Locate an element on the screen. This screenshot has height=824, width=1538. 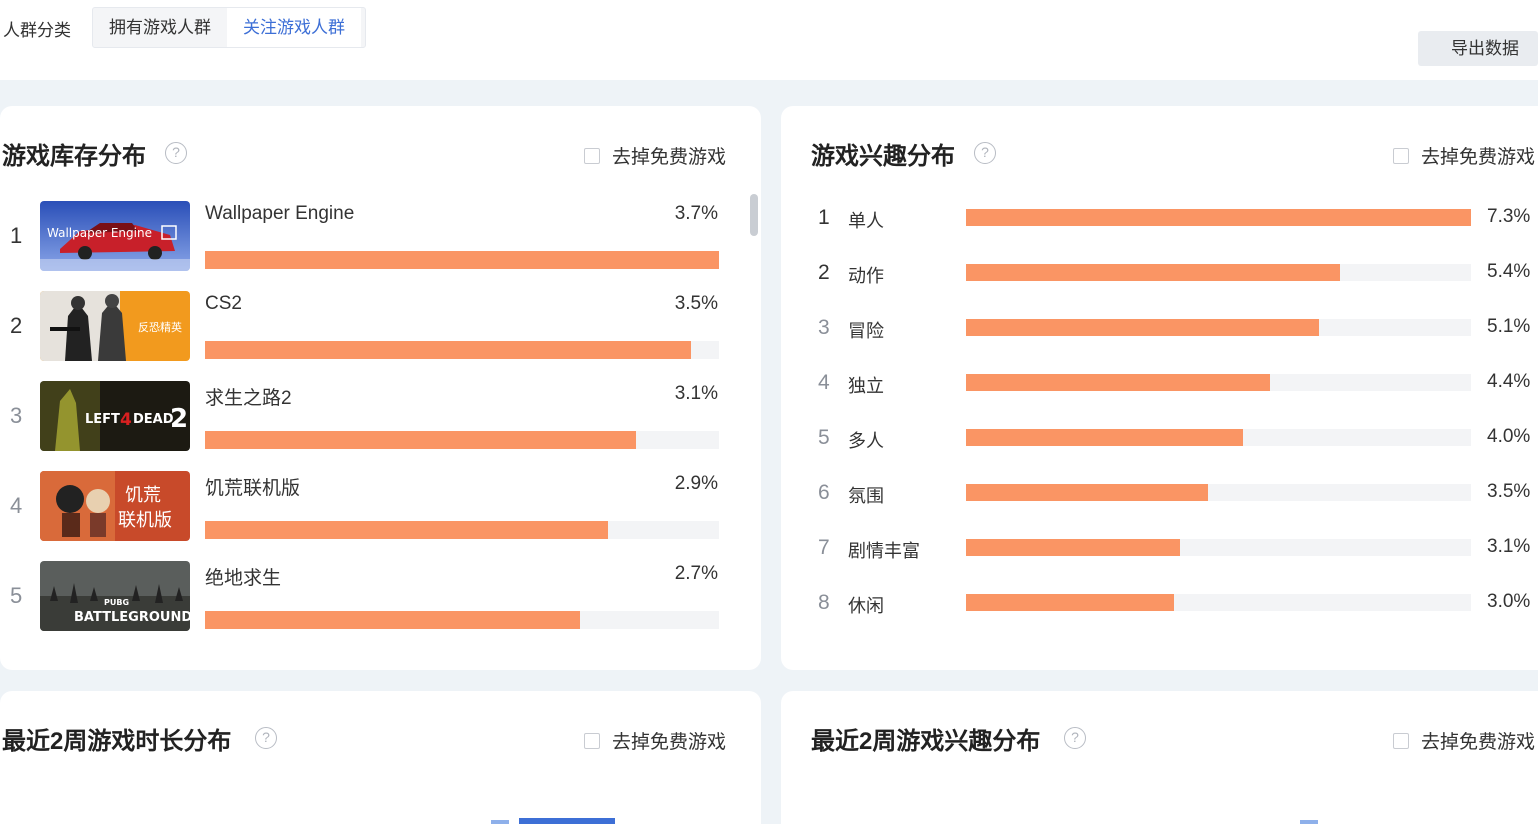
crowd-tabs: 拥有游戏人群 关注游戏人群 is located at coordinates (229, 27).